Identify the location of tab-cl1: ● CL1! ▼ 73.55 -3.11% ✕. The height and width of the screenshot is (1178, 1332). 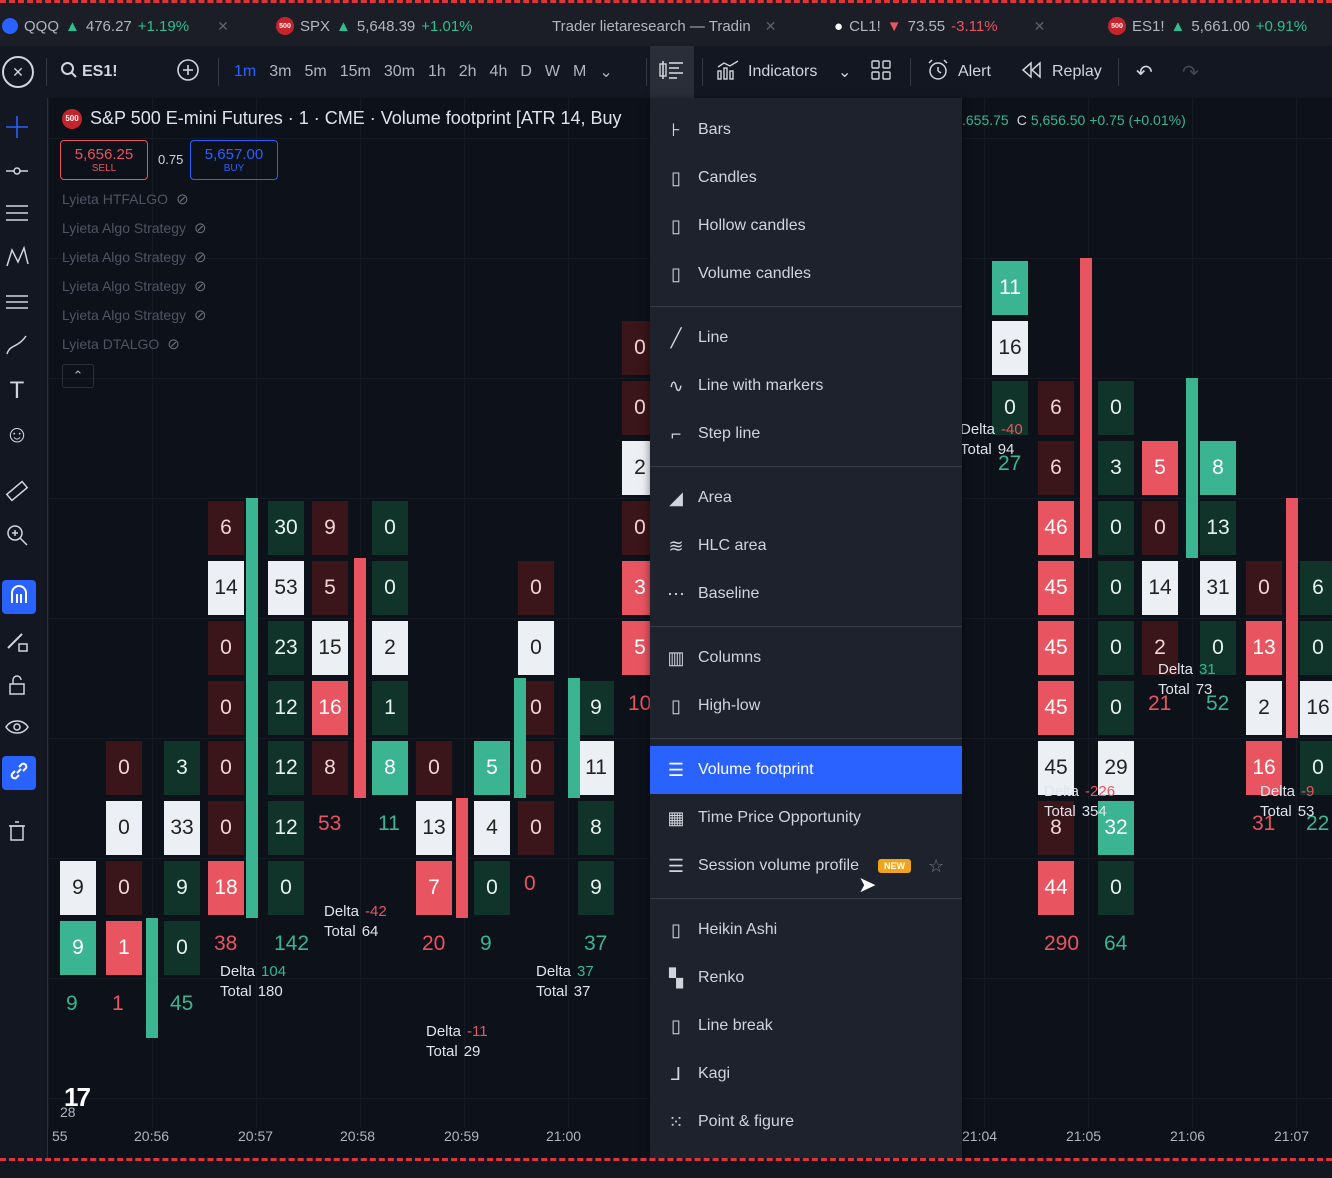
(939, 26).